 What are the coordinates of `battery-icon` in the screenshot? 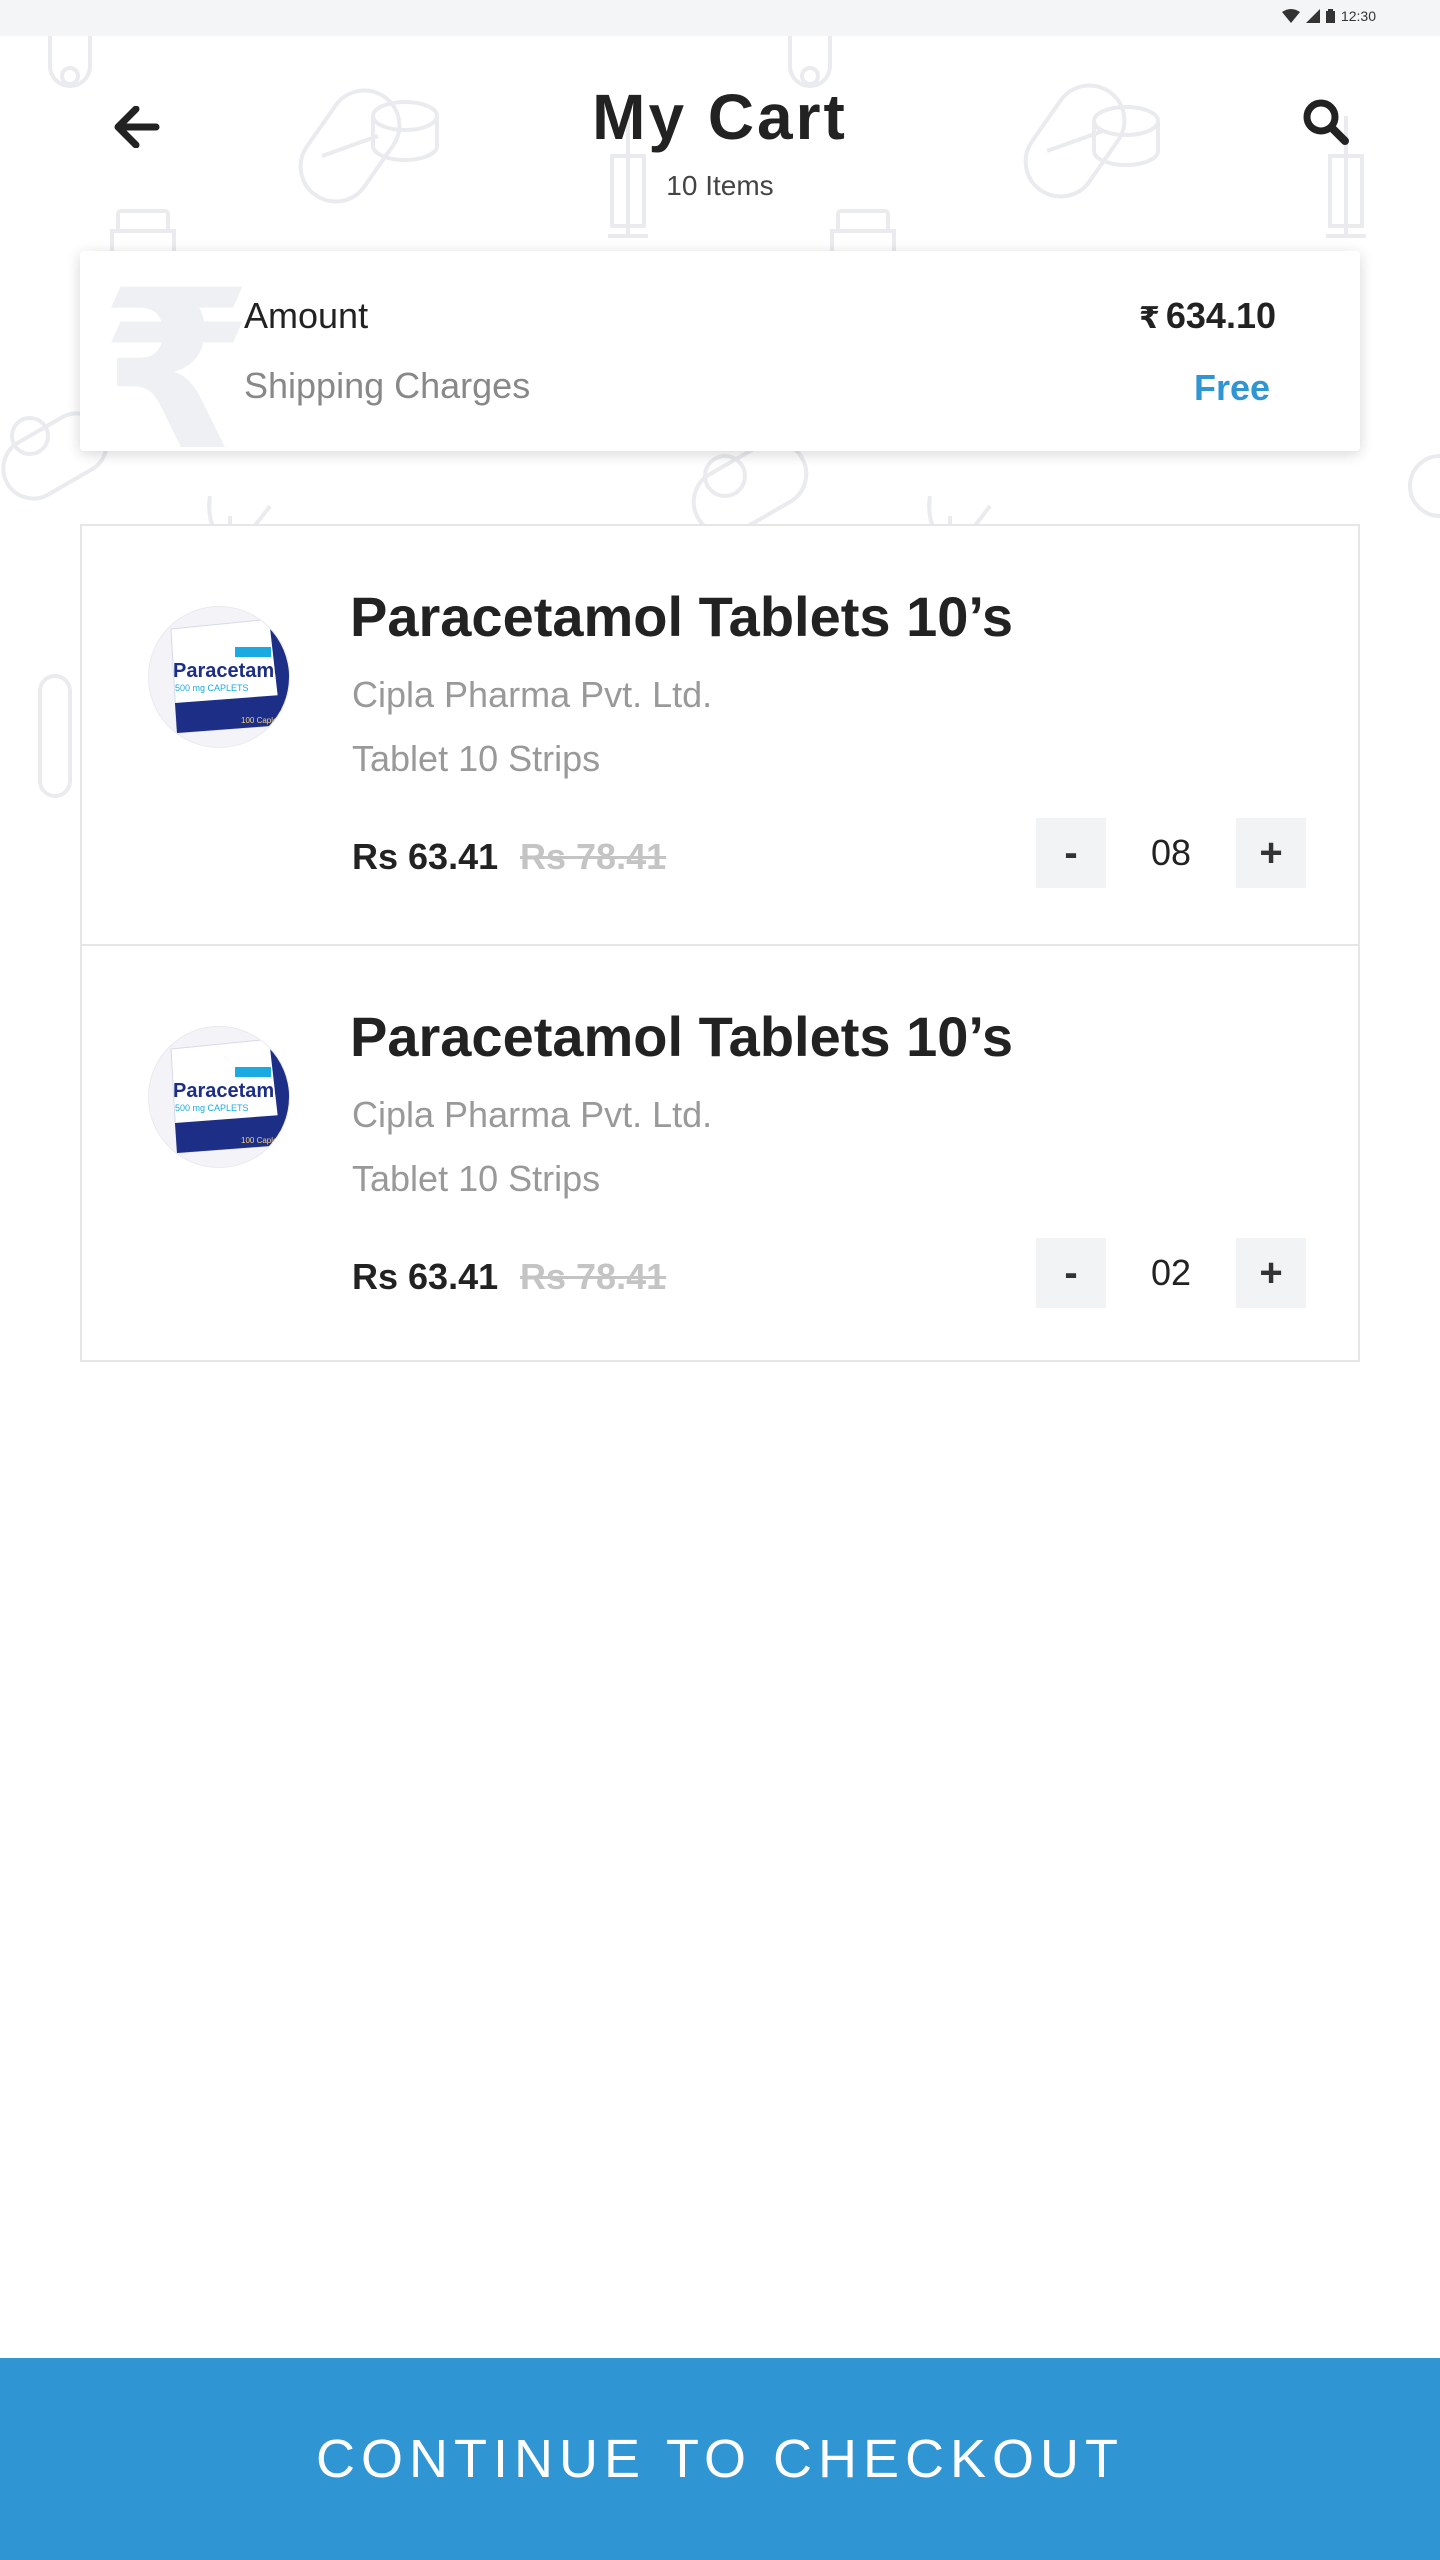 It's located at (1330, 16).